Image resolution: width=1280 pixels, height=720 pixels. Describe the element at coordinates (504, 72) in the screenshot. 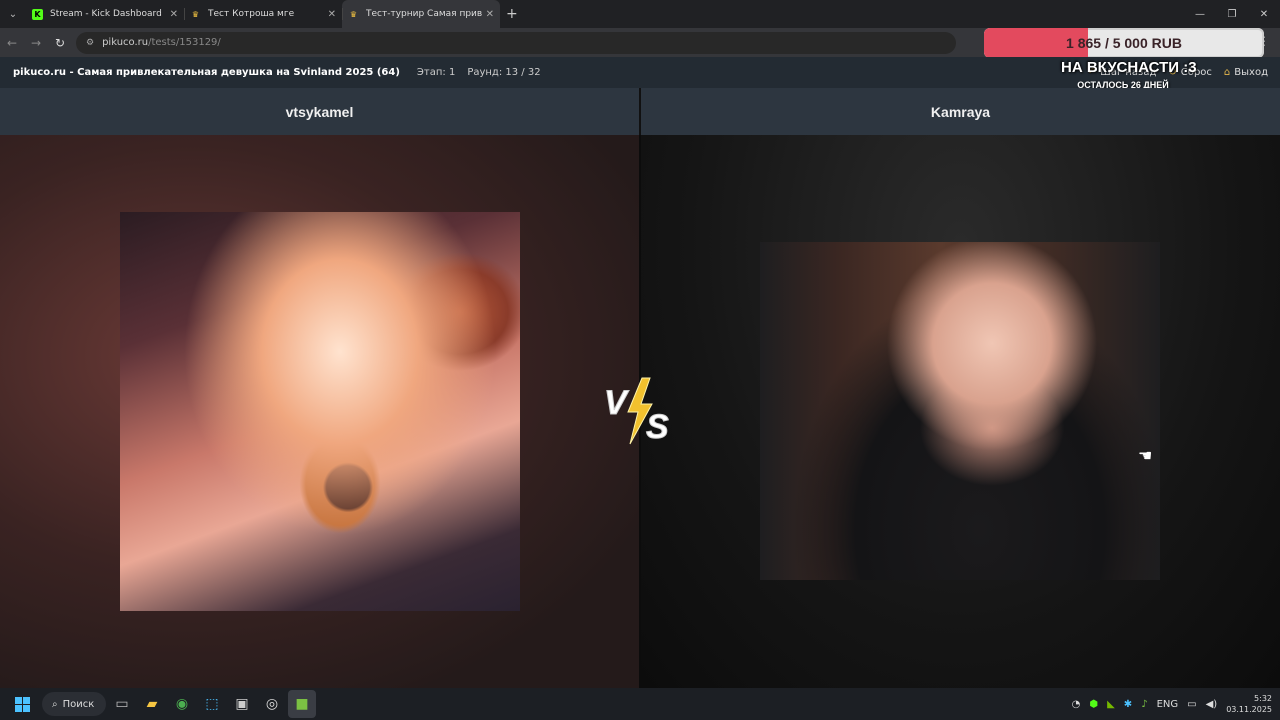

I see `round-label: Раунд: 13 / 32` at that location.